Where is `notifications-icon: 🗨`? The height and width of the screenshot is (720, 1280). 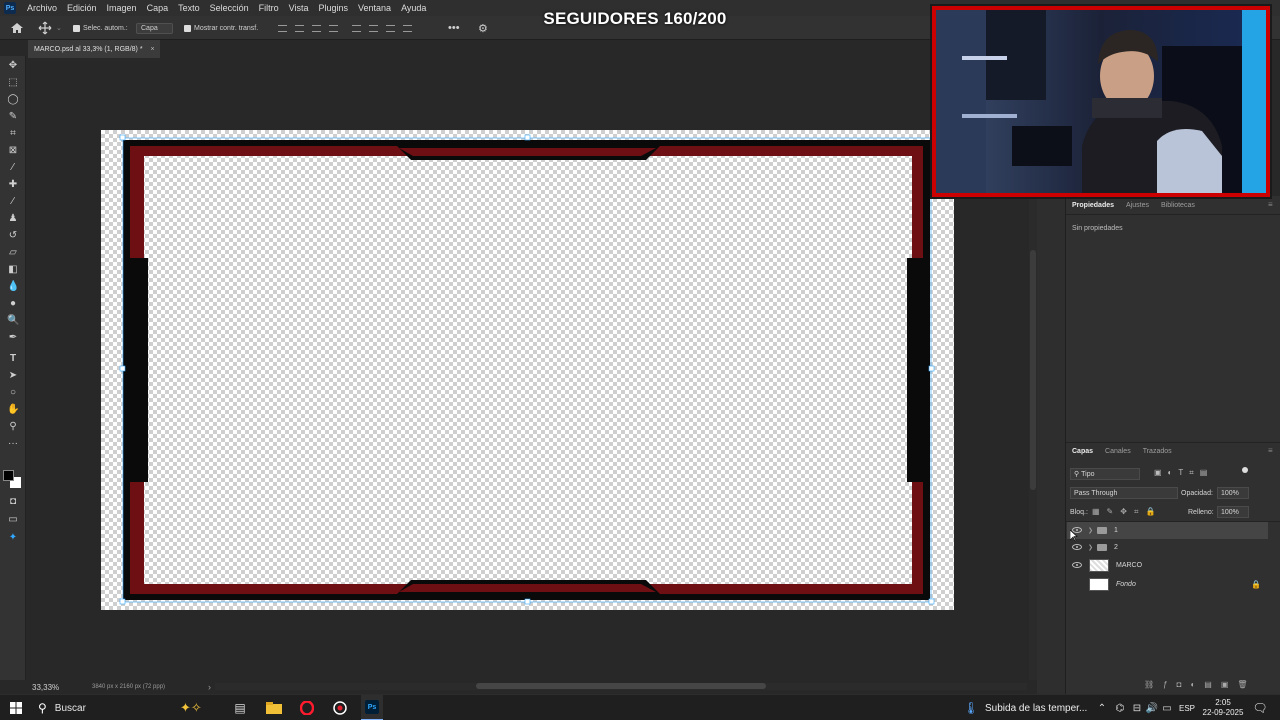 notifications-icon: 🗨 is located at coordinates (1260, 707).